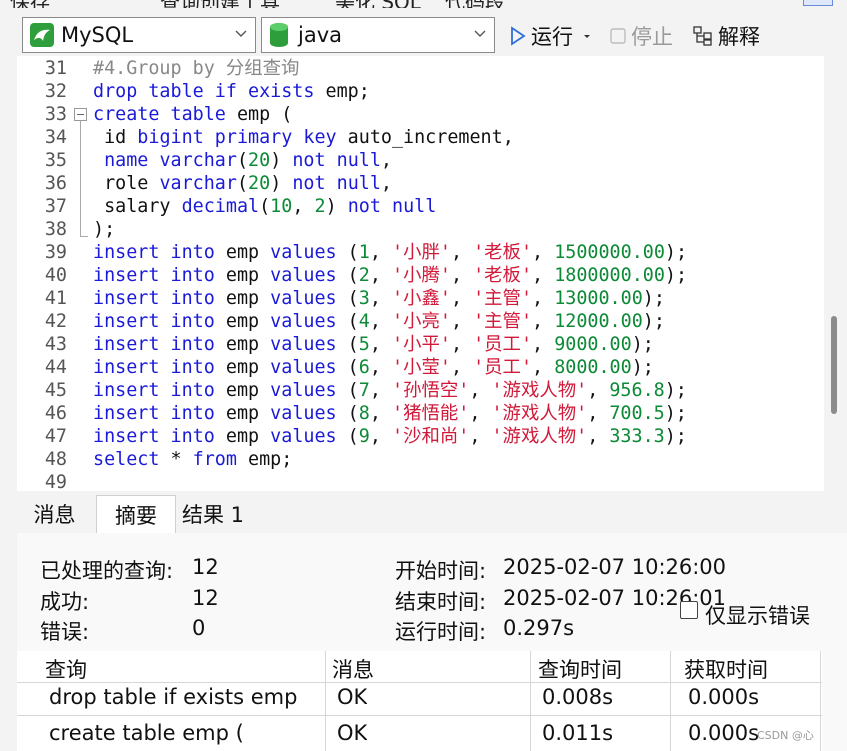  What do you see at coordinates (577, 733) in the screenshot?
I see `table-cell-query-time: 0.011s` at bounding box center [577, 733].